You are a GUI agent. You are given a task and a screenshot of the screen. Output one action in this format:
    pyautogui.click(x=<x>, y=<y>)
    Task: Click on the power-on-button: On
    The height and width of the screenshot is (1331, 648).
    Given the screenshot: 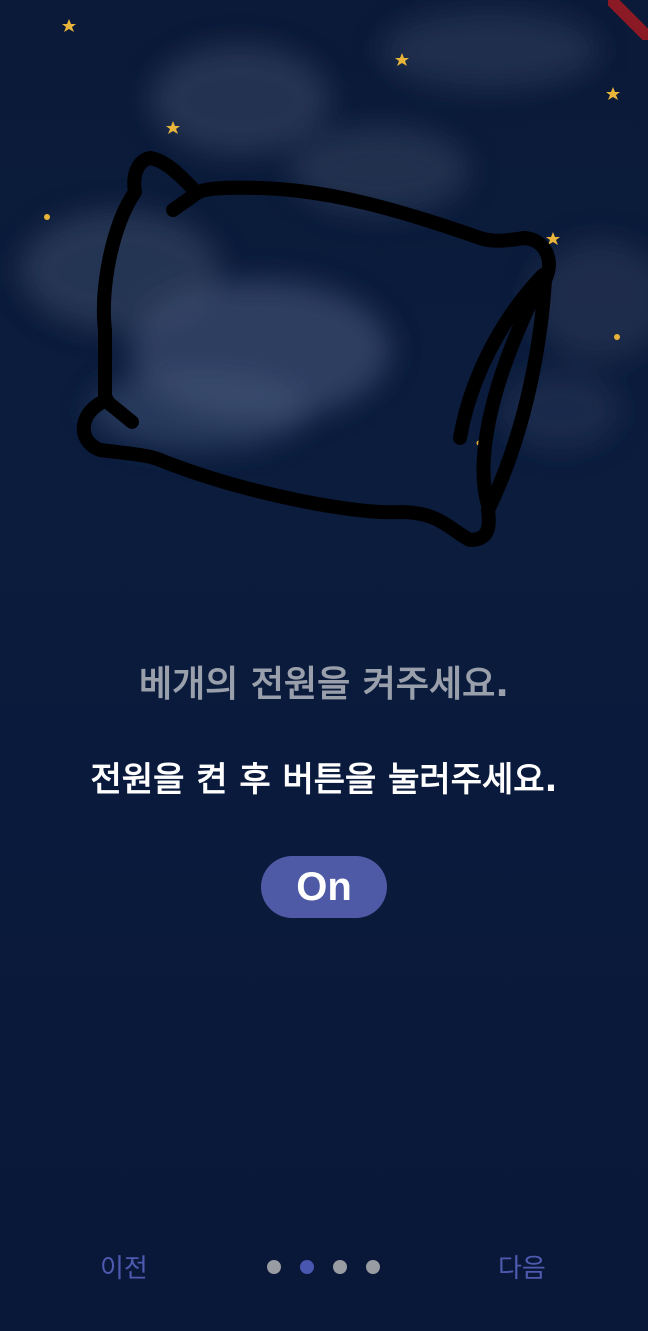 What is the action you would take?
    pyautogui.click(x=324, y=887)
    